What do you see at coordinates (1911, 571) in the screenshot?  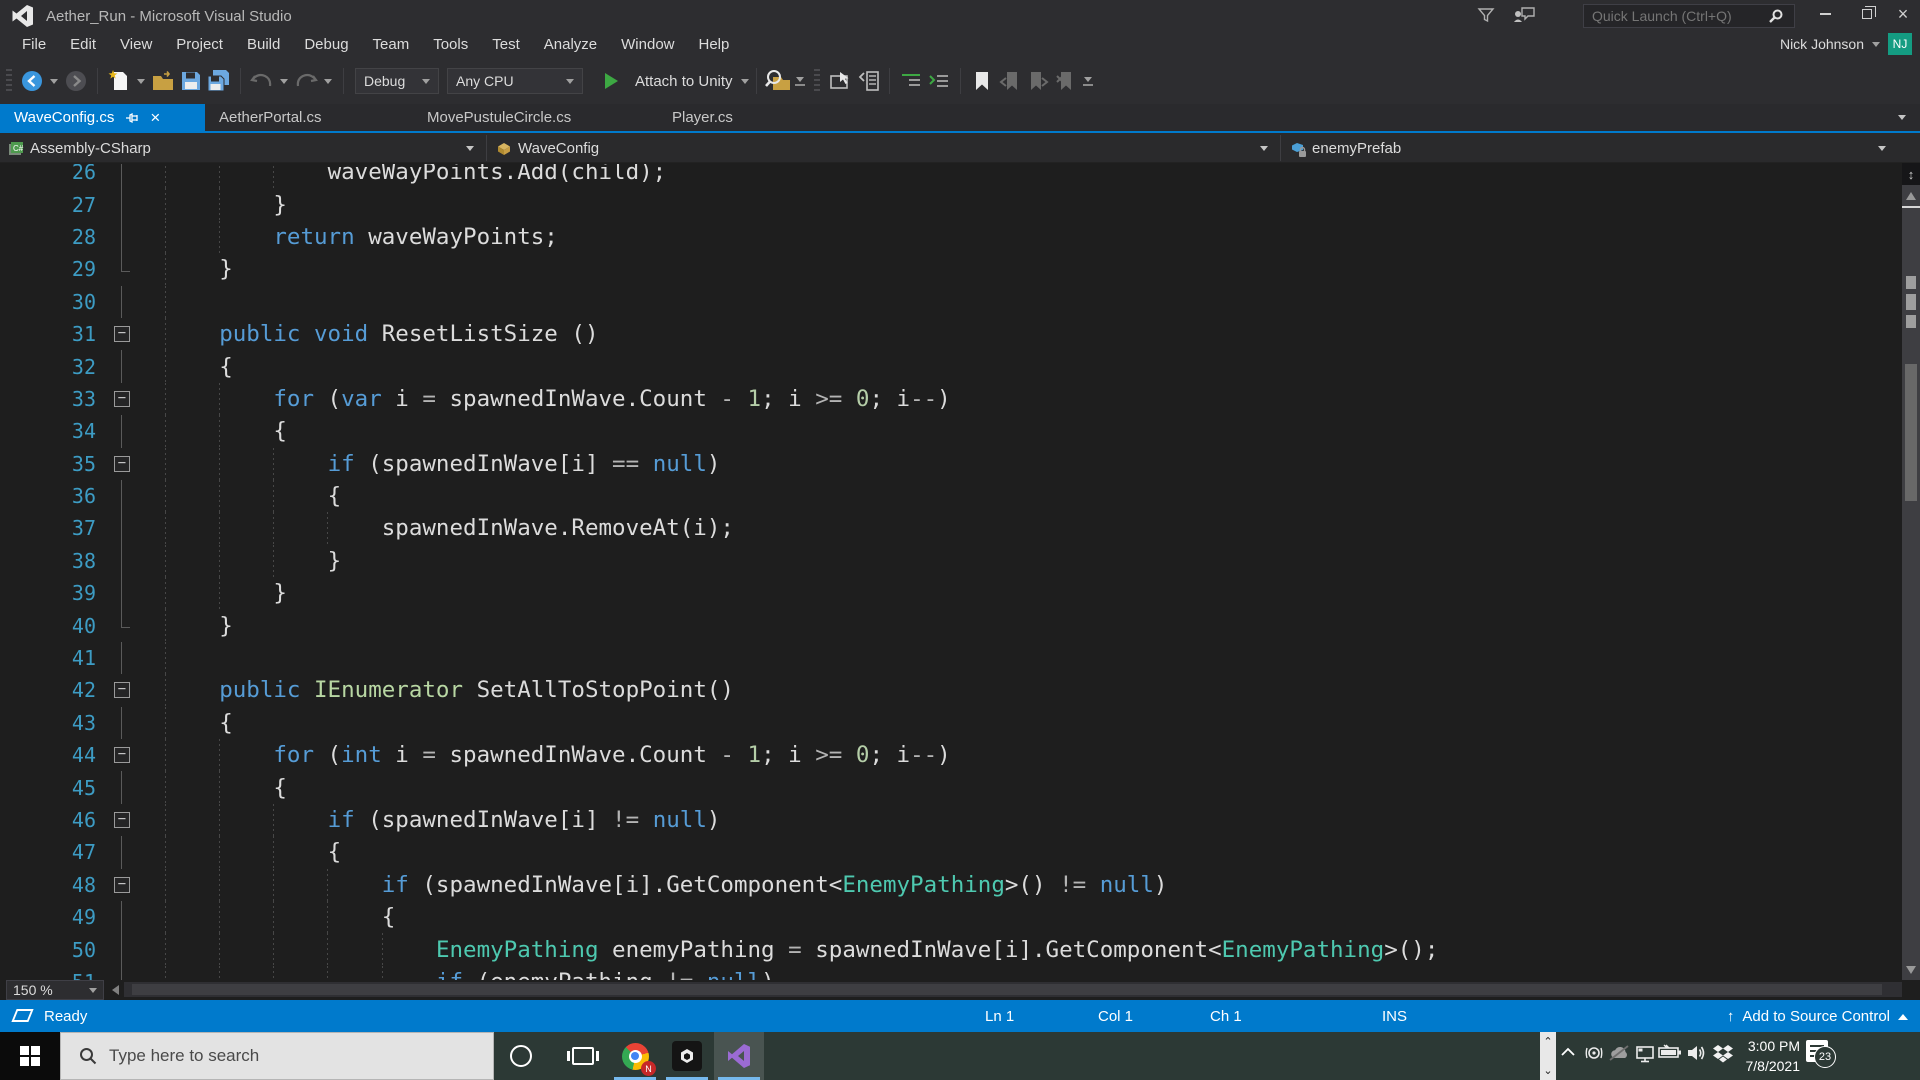 I see `vertical-scrollbar: ↕` at bounding box center [1911, 571].